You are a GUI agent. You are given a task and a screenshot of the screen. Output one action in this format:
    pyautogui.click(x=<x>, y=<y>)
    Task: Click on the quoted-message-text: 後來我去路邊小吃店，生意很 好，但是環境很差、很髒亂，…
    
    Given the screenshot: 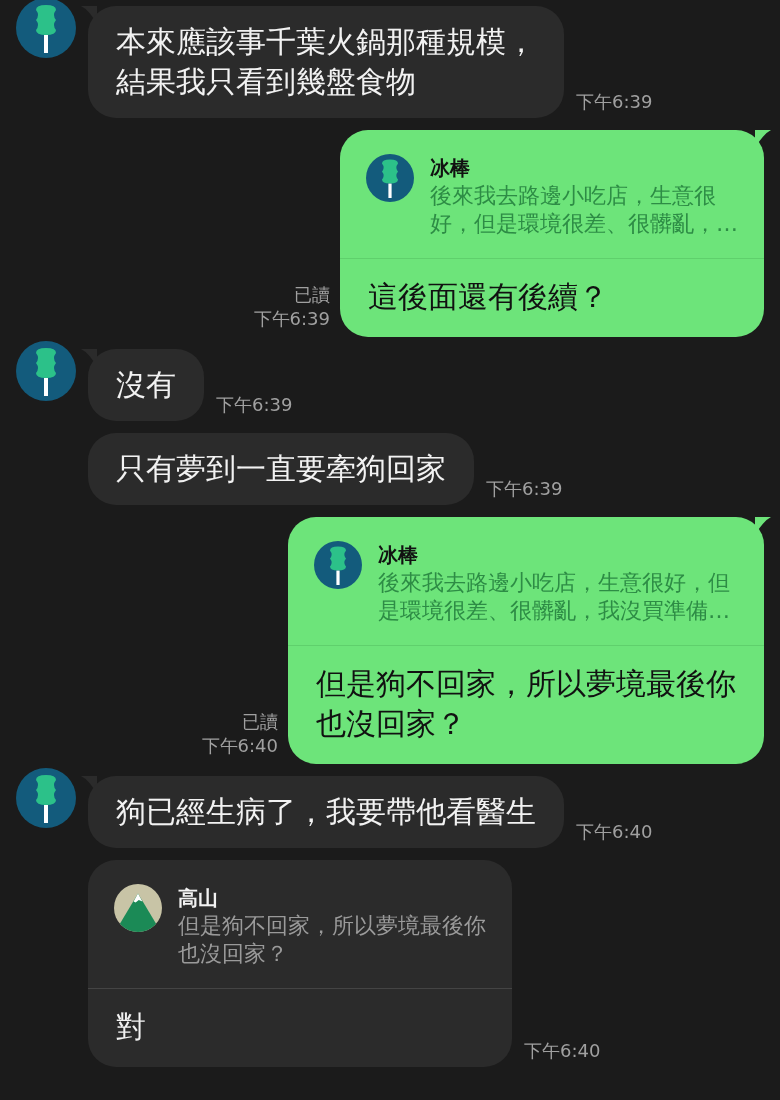 What is the action you would take?
    pyautogui.click(x=584, y=210)
    